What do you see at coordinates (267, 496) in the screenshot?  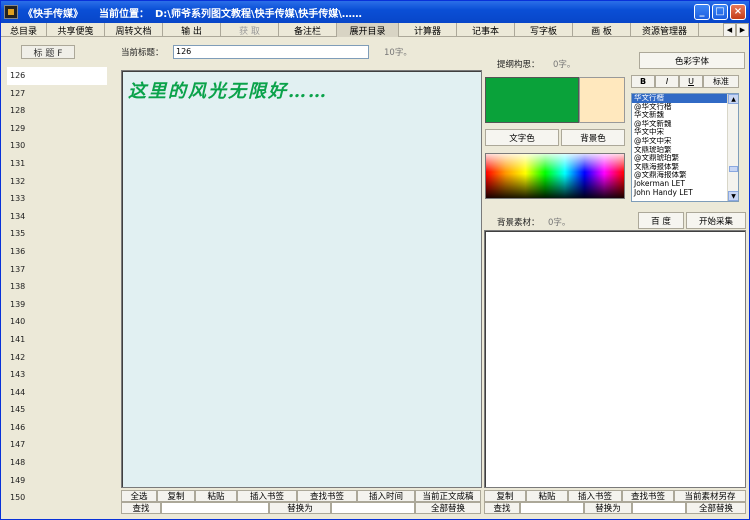 I see `insert-bookmark-button: 插入书签` at bounding box center [267, 496].